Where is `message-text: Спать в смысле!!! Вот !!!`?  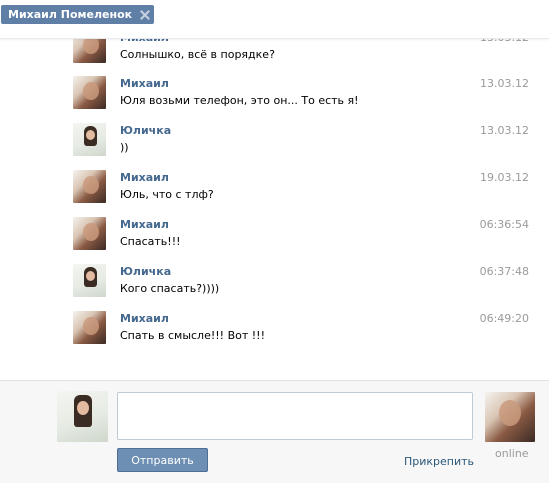
message-text: Спать в смысле!!! Вот !!! is located at coordinates (192, 335).